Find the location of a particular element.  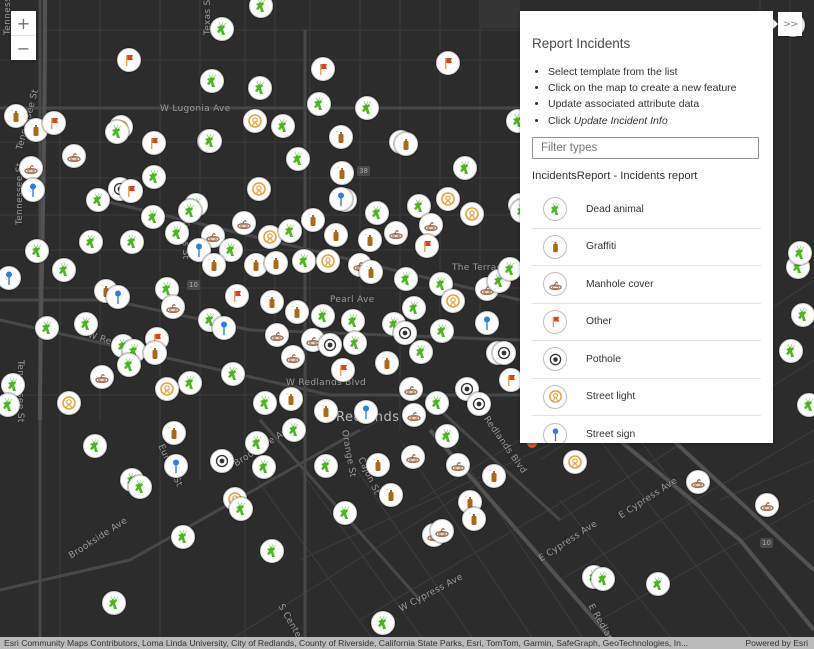

template-item-other: Other is located at coordinates (646, 322).